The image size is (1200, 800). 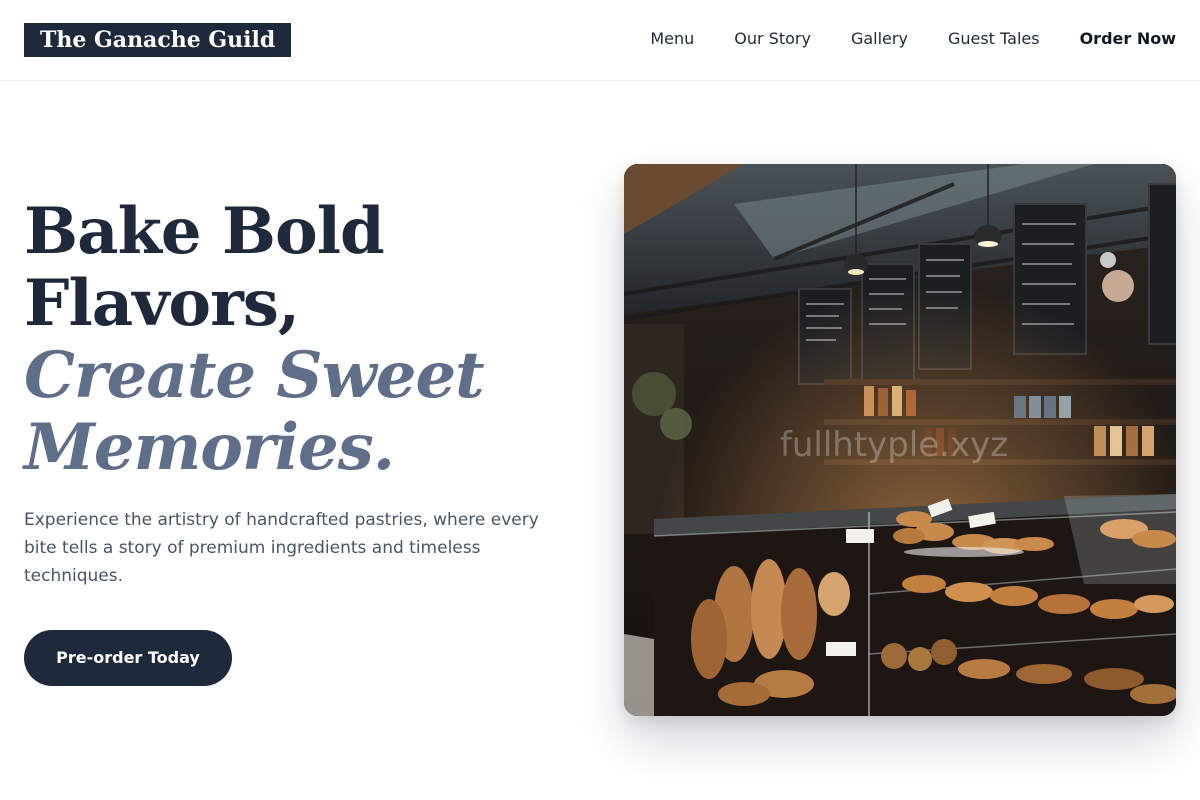 What do you see at coordinates (204, 231) in the screenshot?
I see `headline-line-1: Bake Bold` at bounding box center [204, 231].